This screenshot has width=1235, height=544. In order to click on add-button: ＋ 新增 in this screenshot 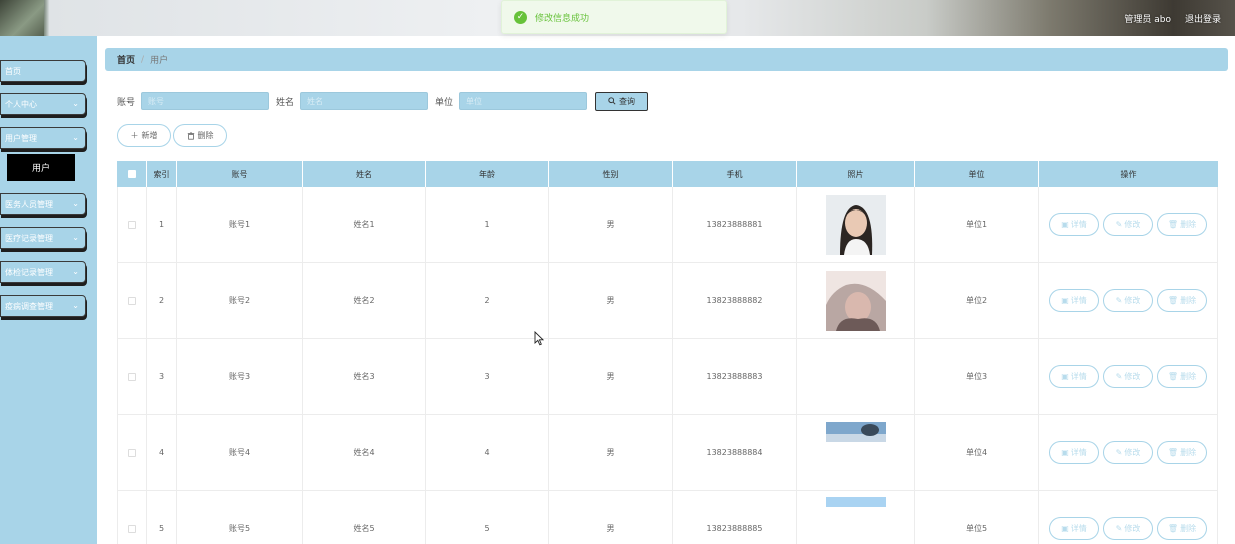, I will do `click(144, 135)`.